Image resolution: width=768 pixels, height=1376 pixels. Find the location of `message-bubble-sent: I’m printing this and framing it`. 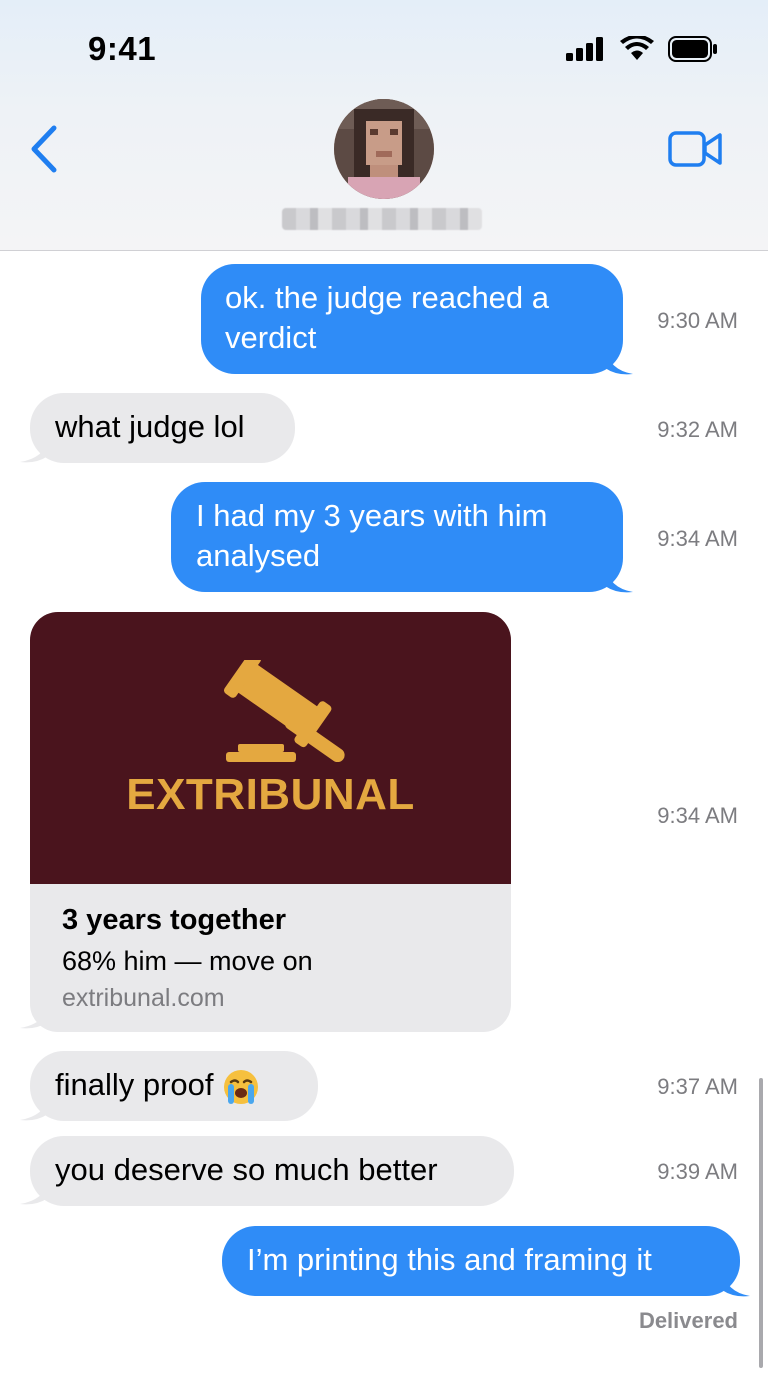

message-bubble-sent: I’m printing this and framing it is located at coordinates (481, 1261).